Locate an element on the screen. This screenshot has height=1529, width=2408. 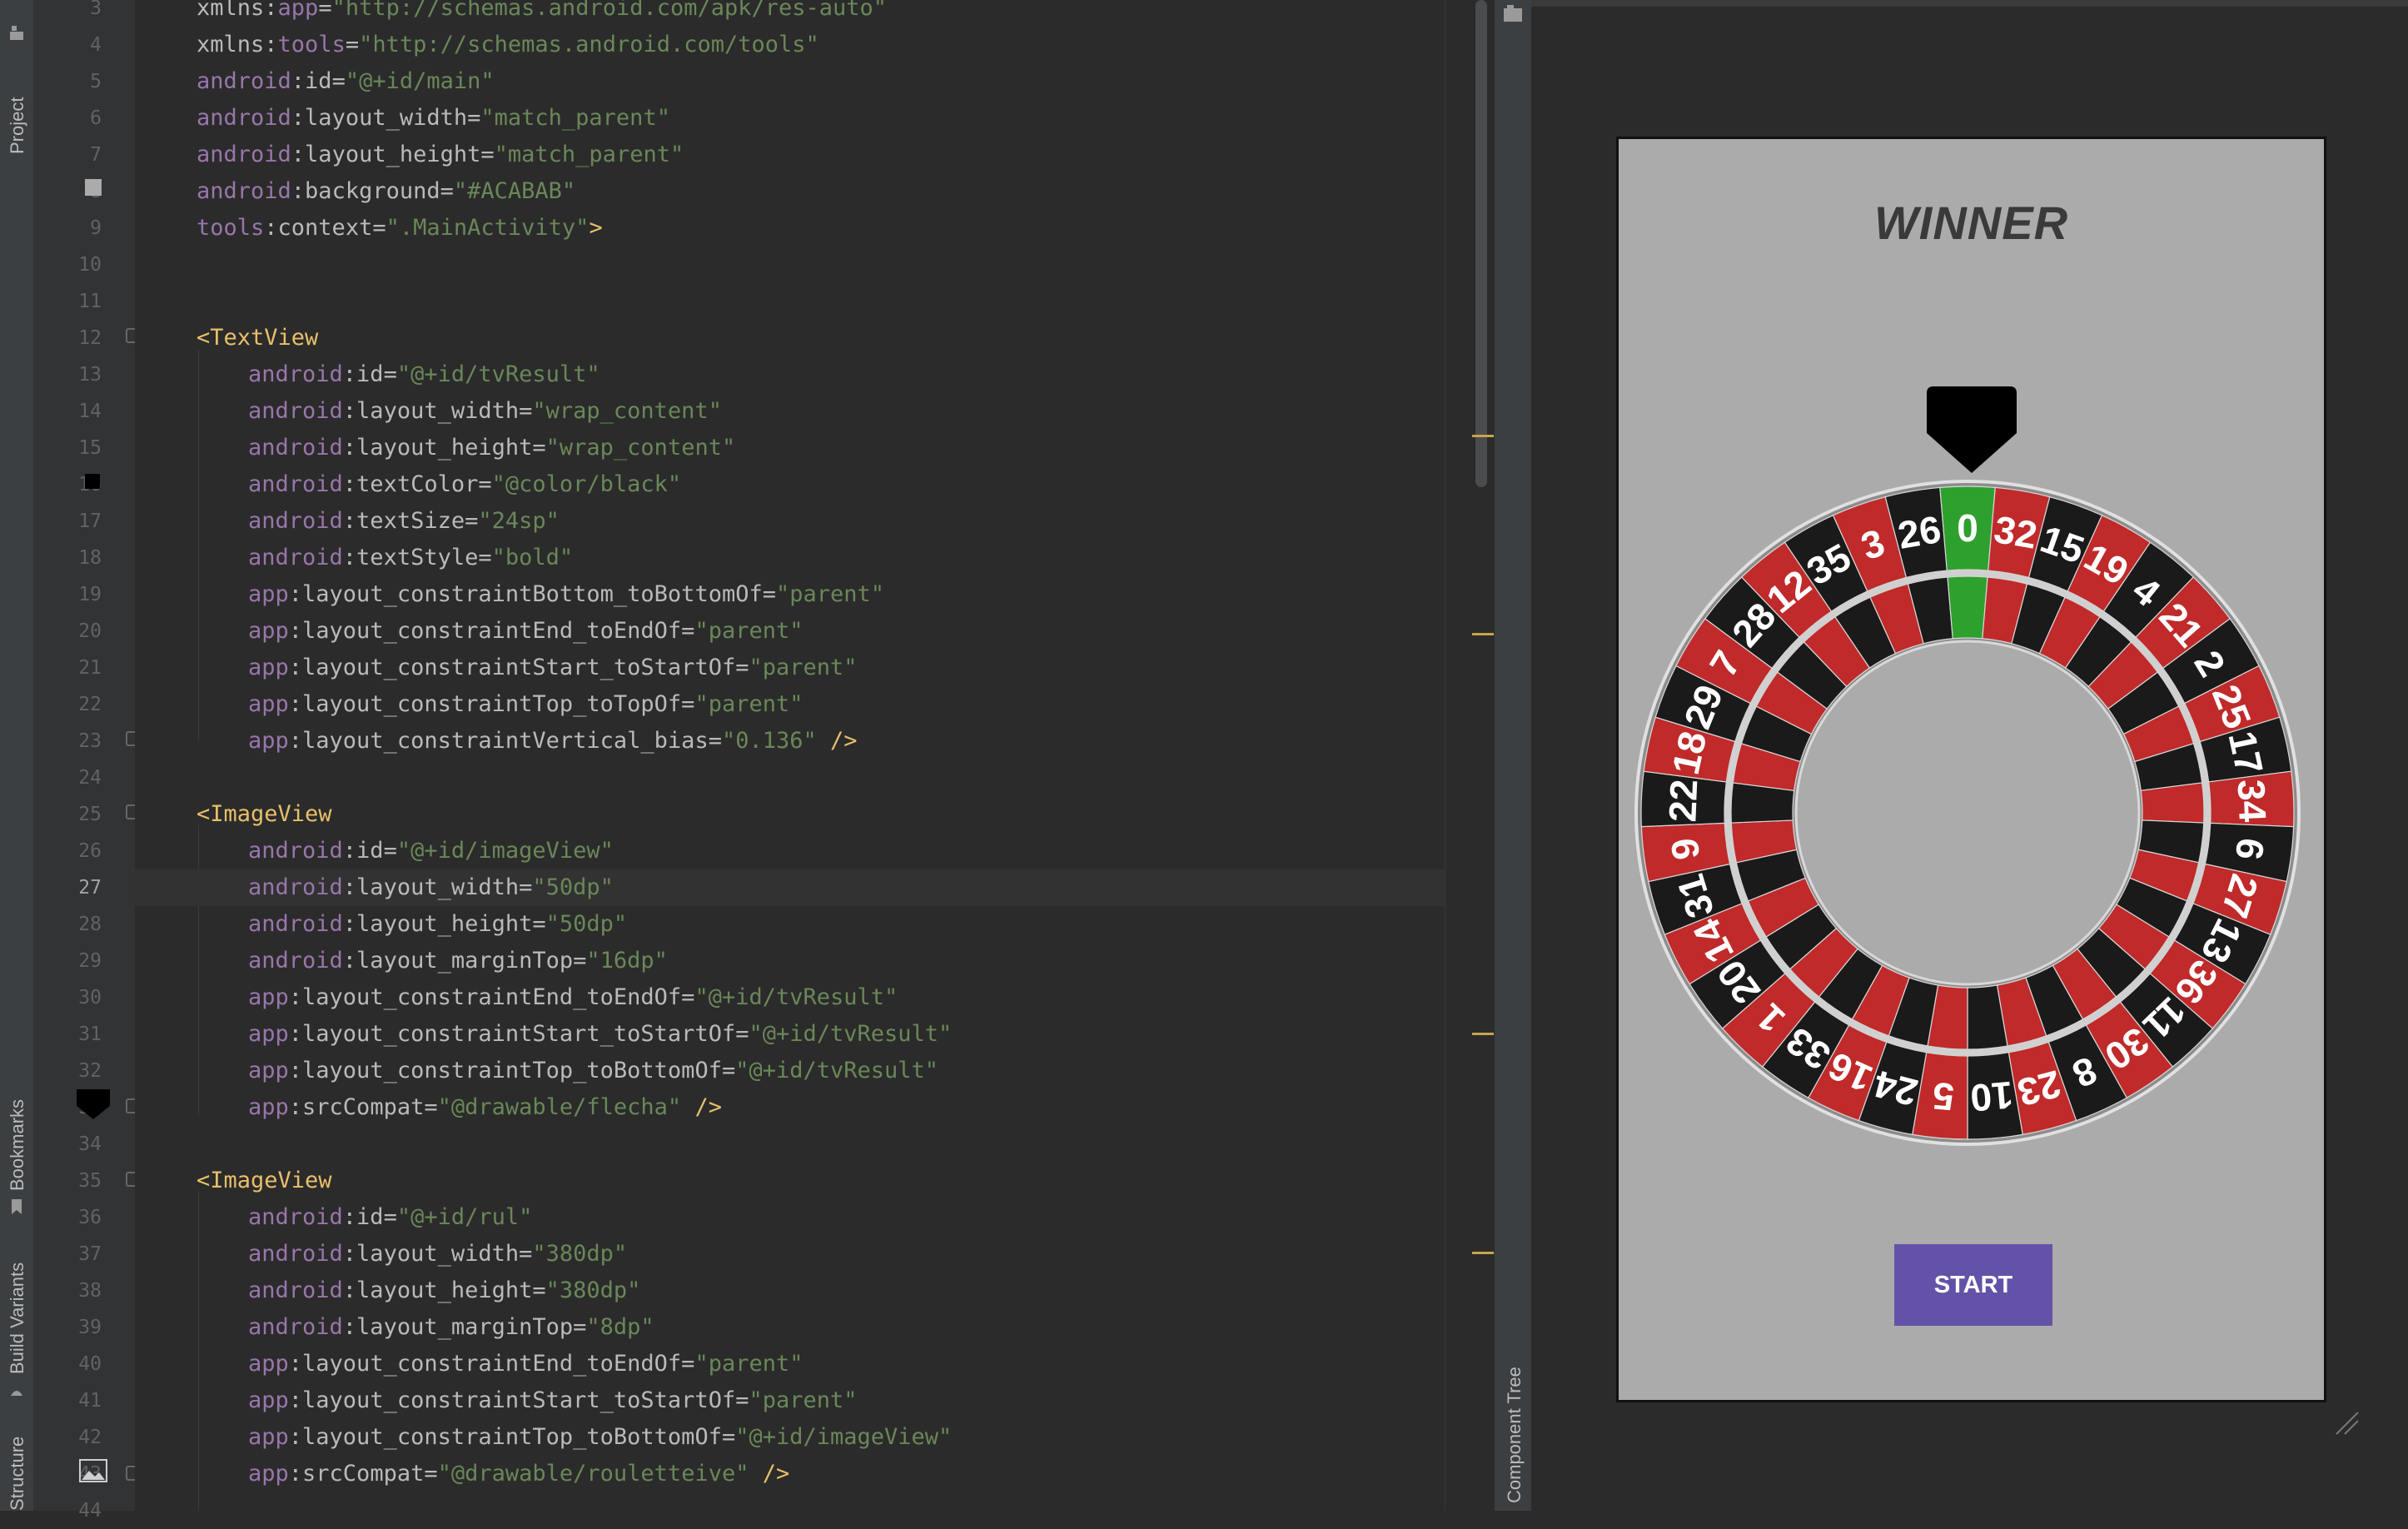
tool-window-structure-label: Structure is located at coordinates (17, 1473).